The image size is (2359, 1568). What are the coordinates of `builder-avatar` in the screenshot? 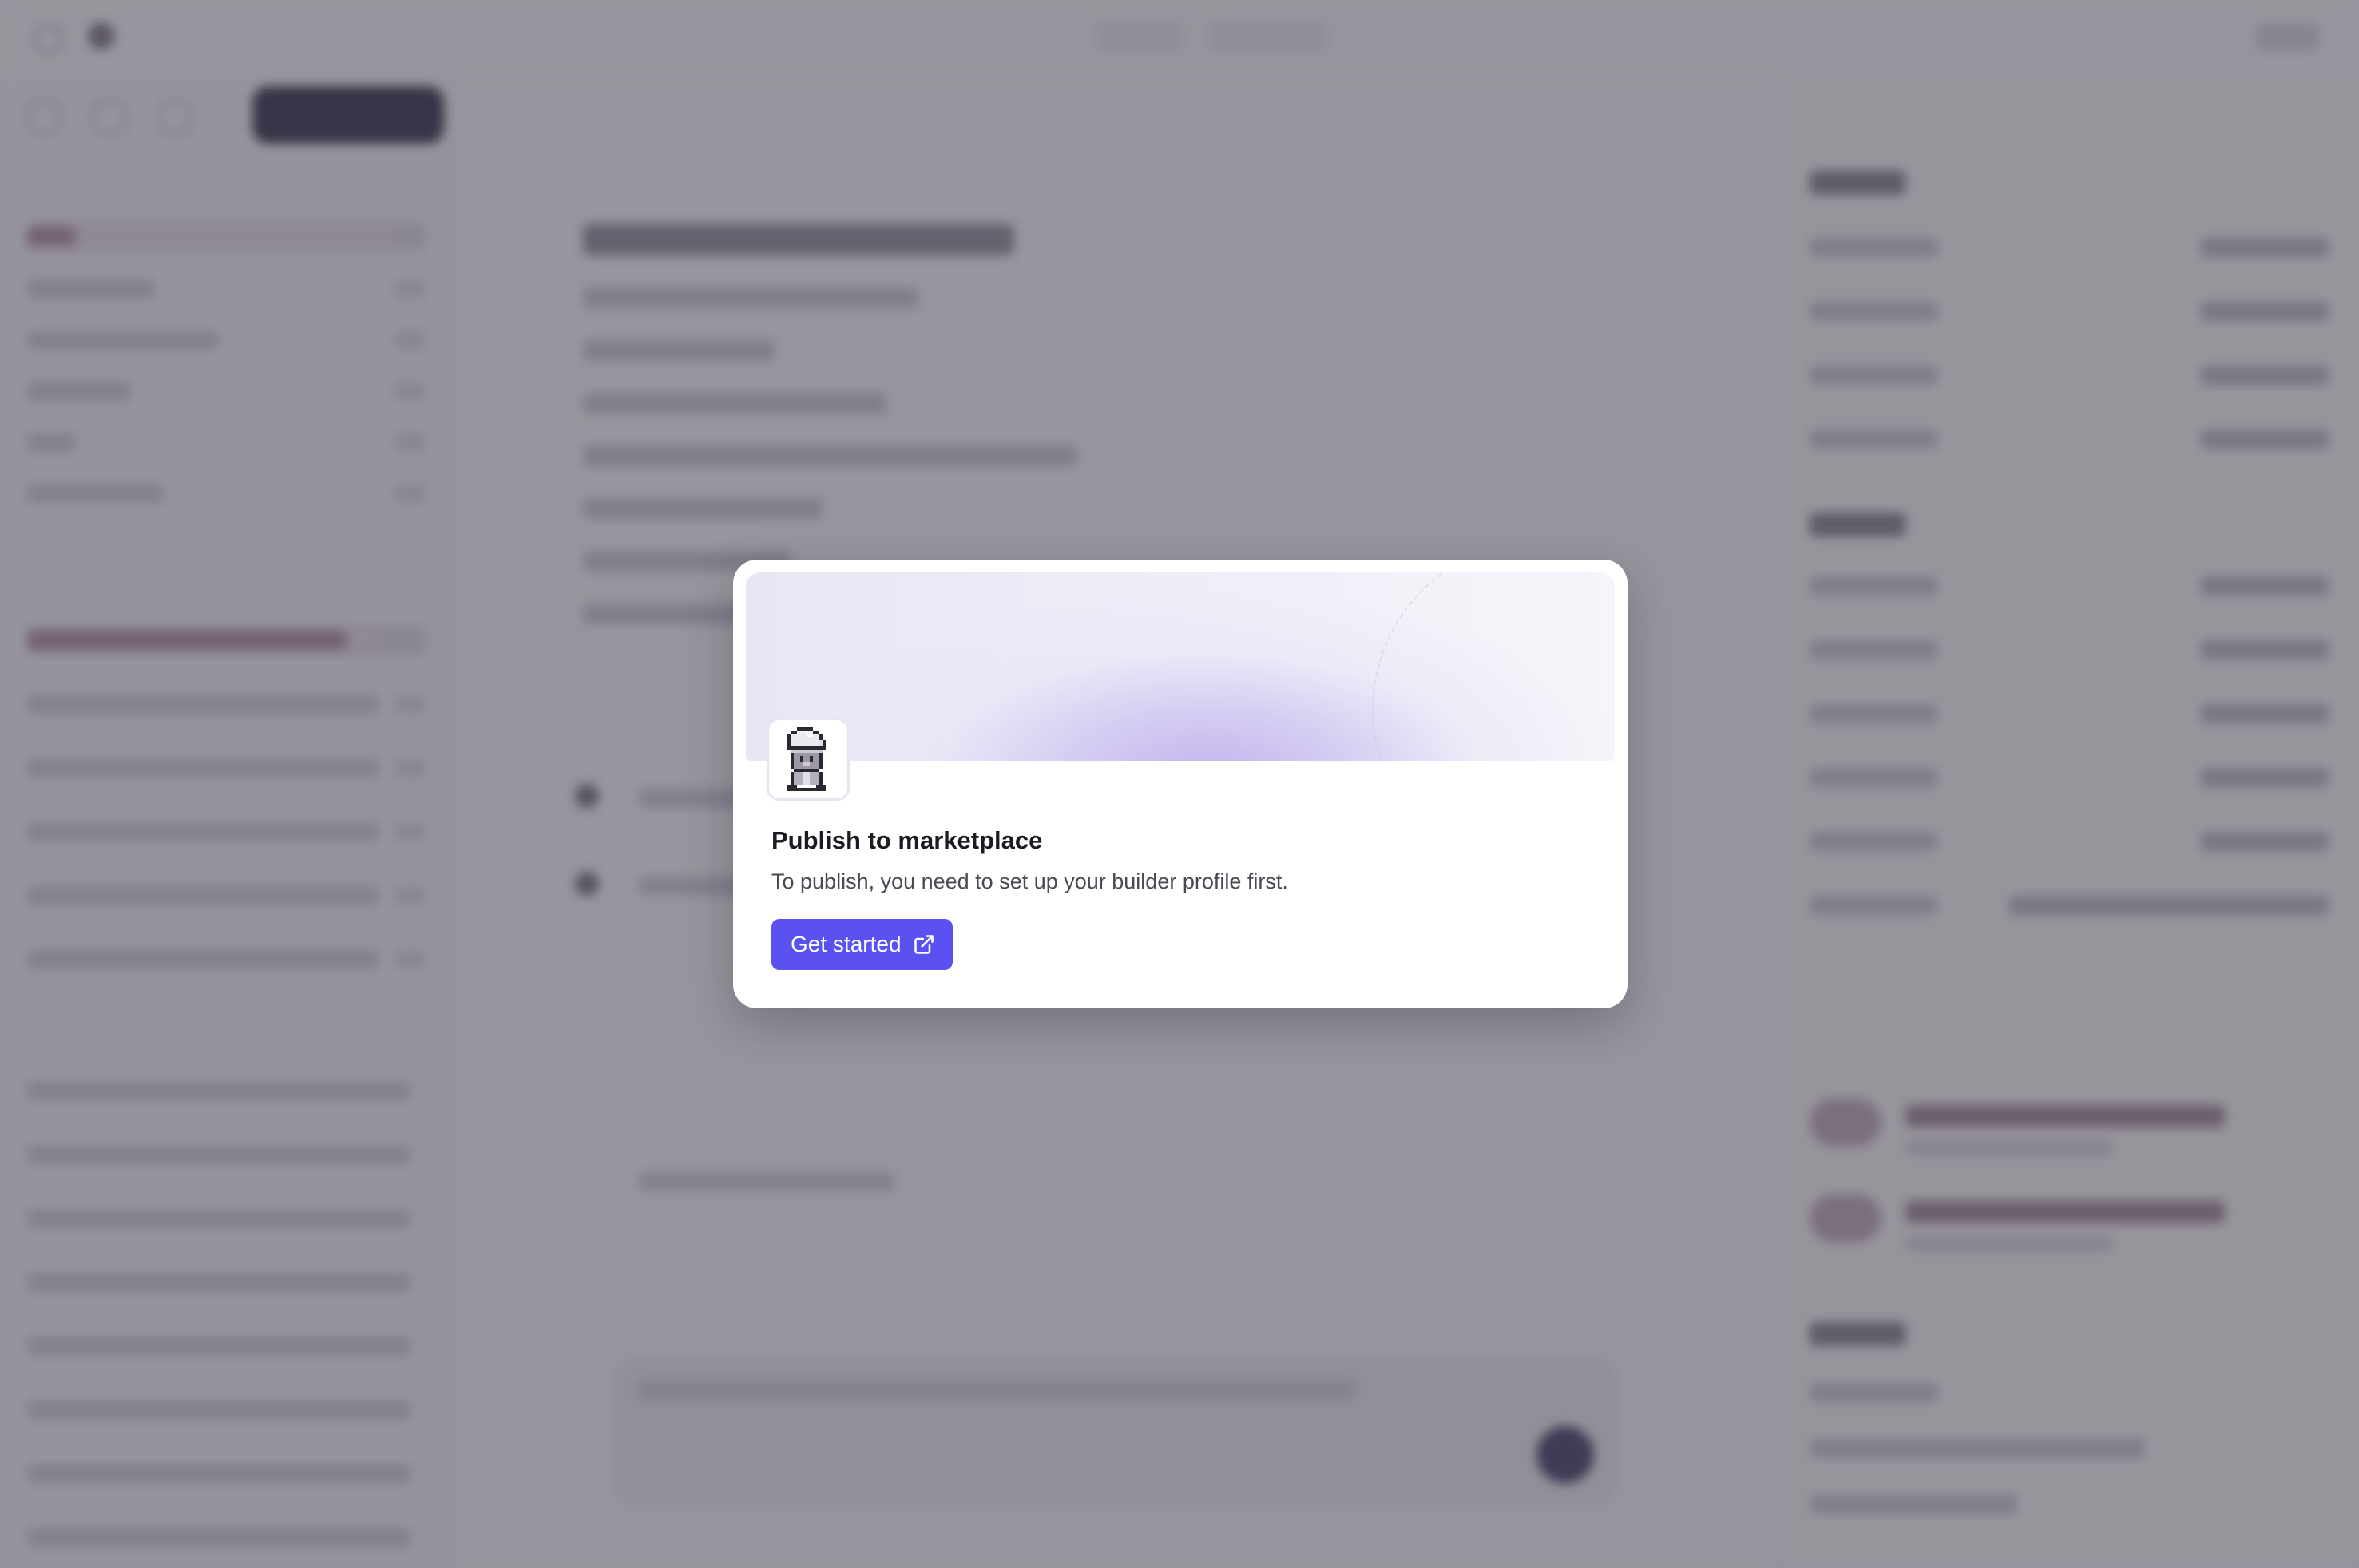 It's located at (808, 760).